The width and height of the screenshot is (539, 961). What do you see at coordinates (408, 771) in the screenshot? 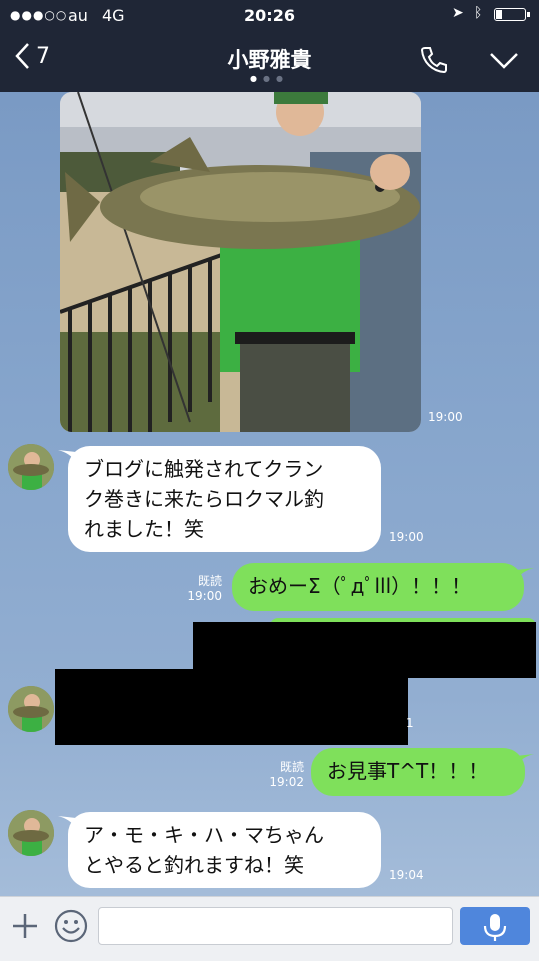
I see `message-text: お見事T^T！！！` at bounding box center [408, 771].